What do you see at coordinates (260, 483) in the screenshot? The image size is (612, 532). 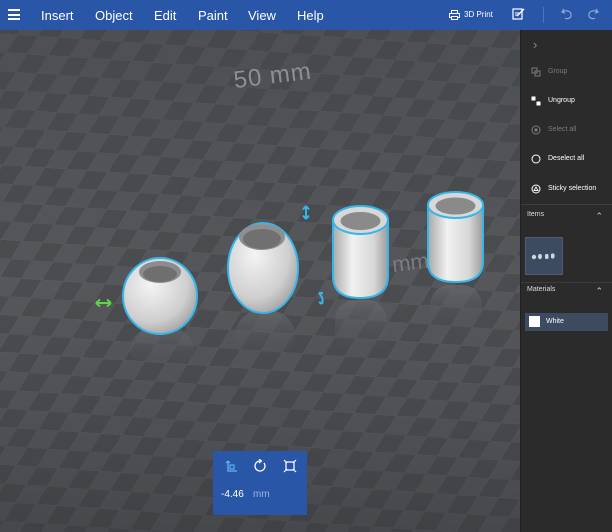 I see `transform-panel: -4.46 mm` at bounding box center [260, 483].